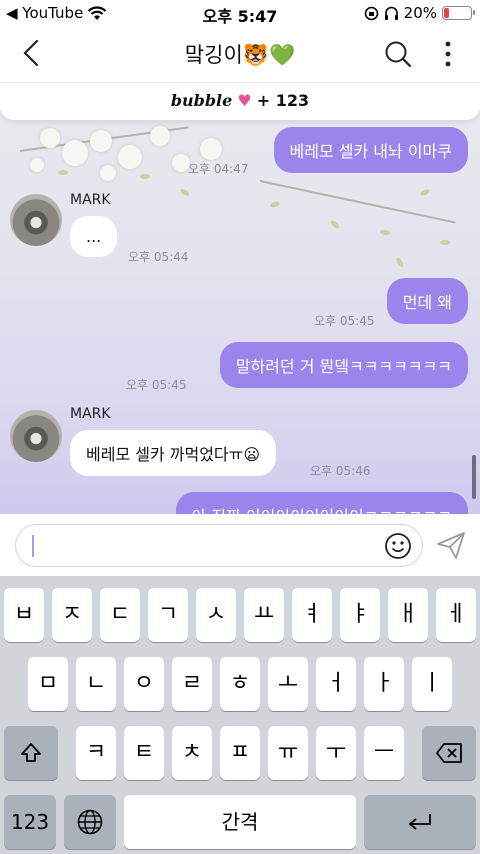 Image resolution: width=480 pixels, height=854 pixels. What do you see at coordinates (120, 615) in the screenshot?
I see `key: ㄷ` at bounding box center [120, 615].